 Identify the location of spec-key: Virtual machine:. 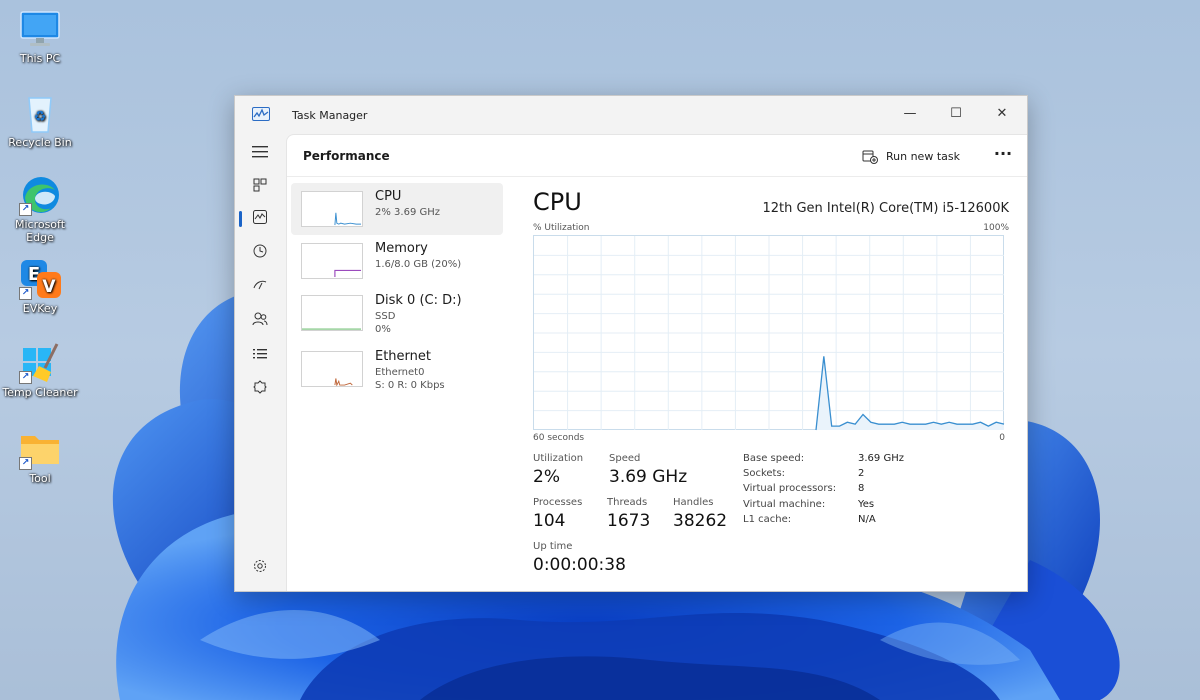
(784, 504).